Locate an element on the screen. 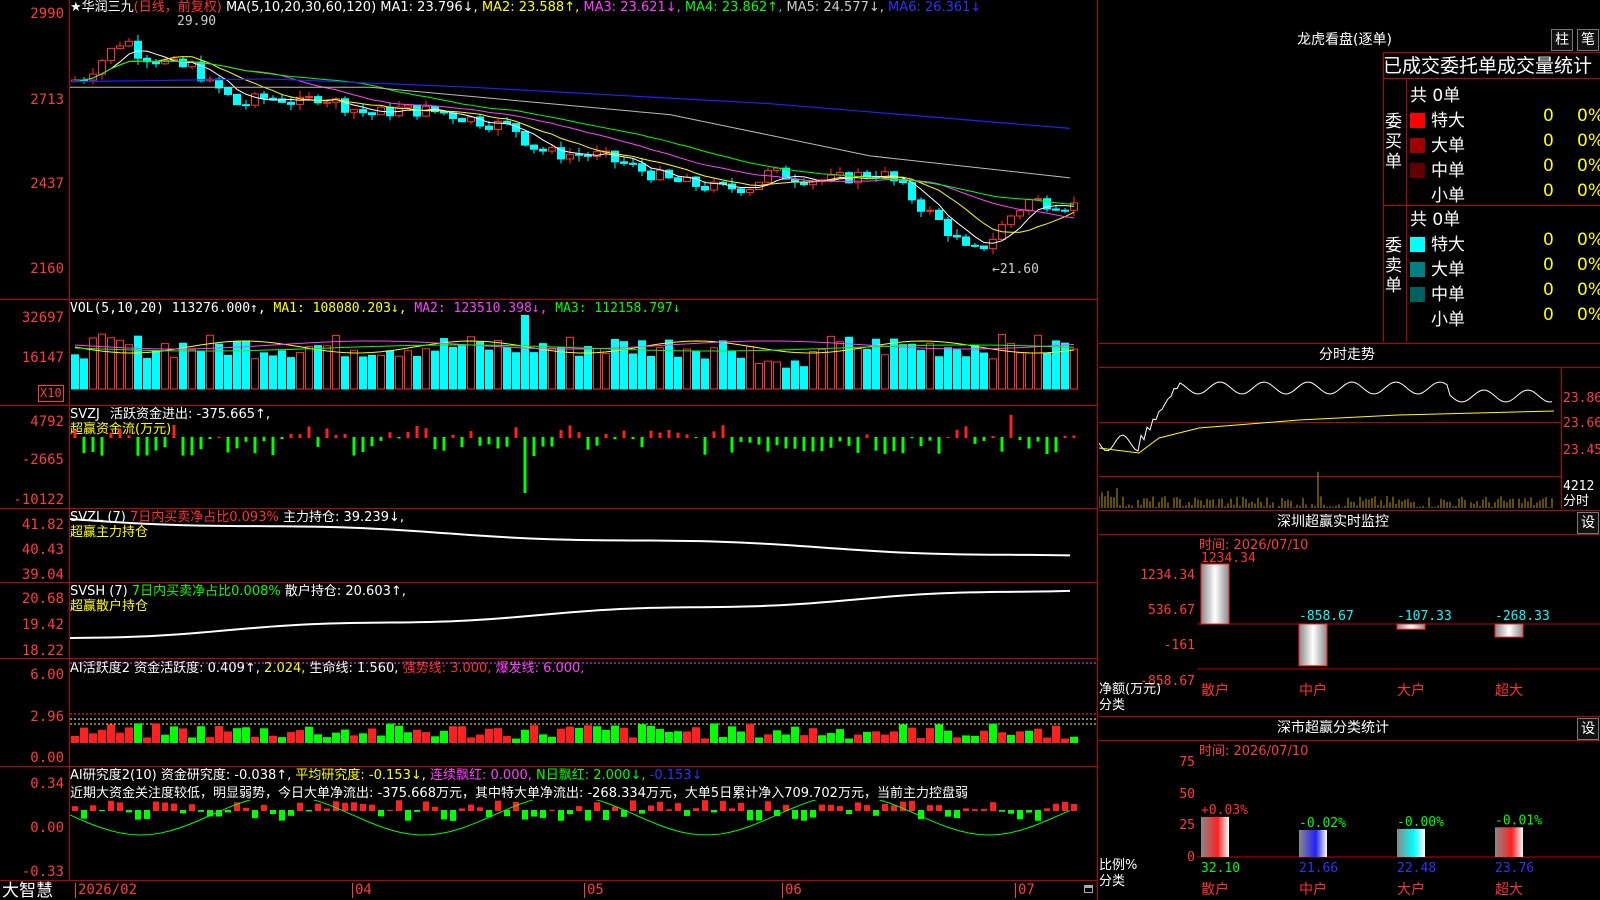 Image resolution: width=1600 pixels, height=900 pixels. sz-class-settings-button: 设 is located at coordinates (1588, 729).